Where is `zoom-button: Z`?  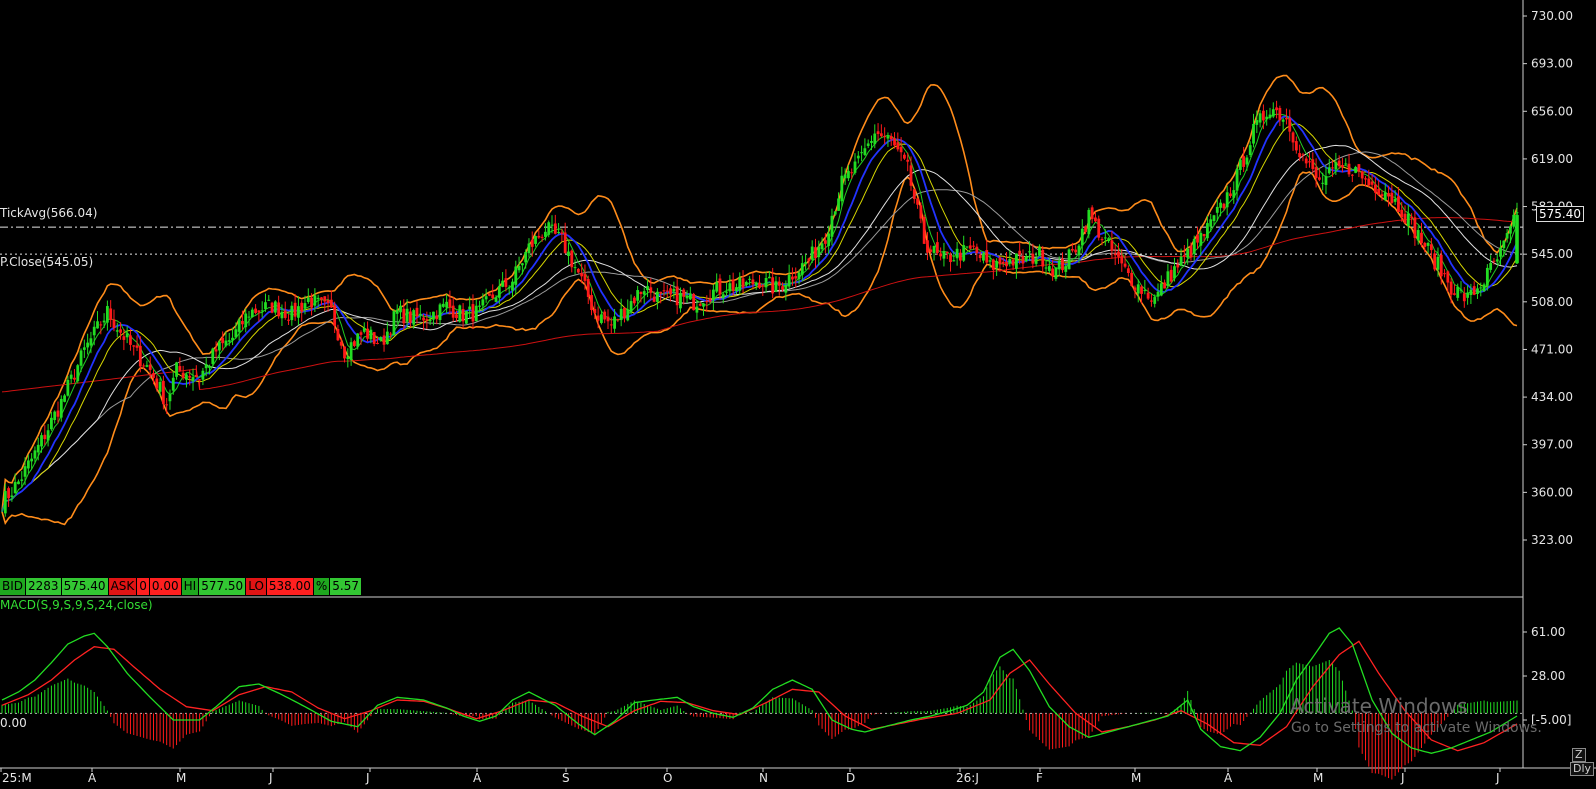
zoom-button: Z is located at coordinates (1579, 755).